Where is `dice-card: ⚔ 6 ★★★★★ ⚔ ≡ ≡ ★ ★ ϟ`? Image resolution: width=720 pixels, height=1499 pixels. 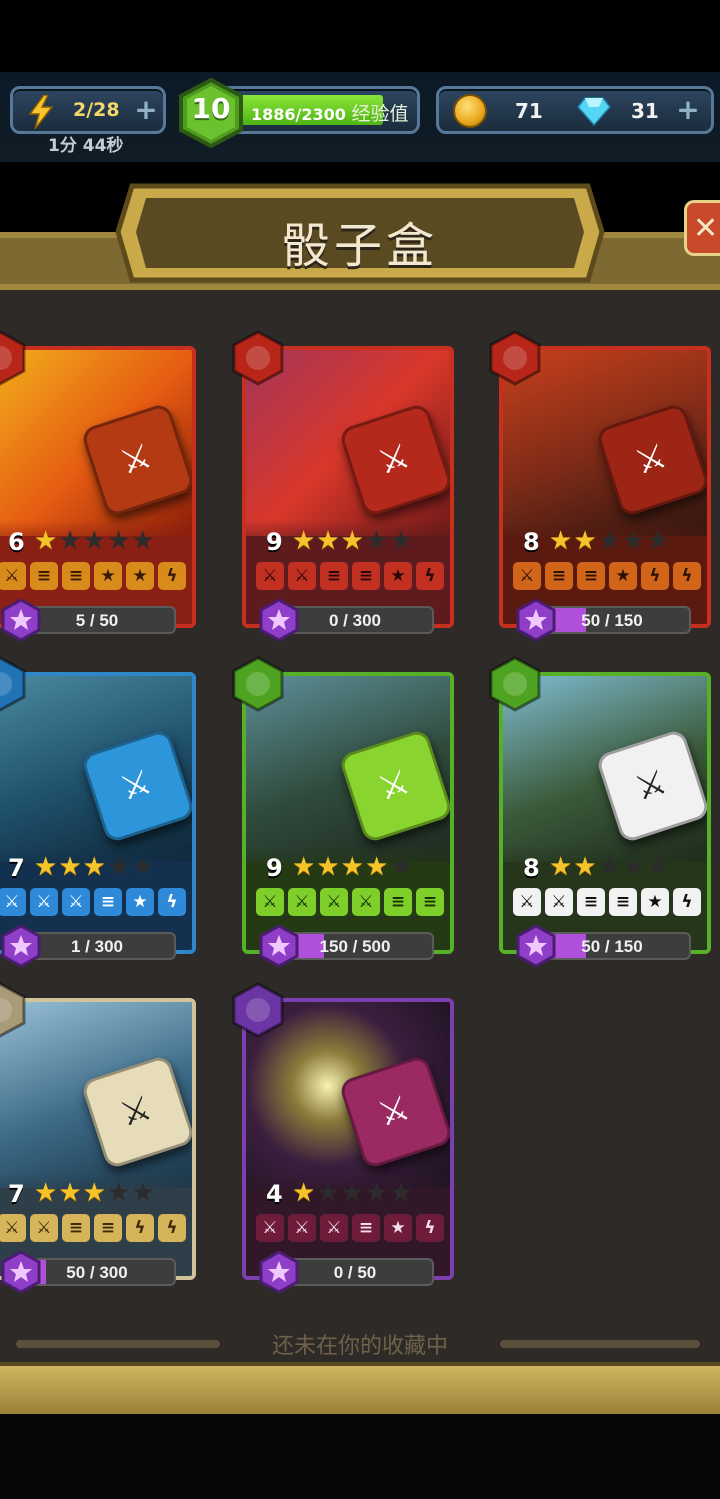 dice-card: ⚔ 6 ★★★★★ ⚔ ≡ ≡ ★ ★ ϟ is located at coordinates (98, 487).